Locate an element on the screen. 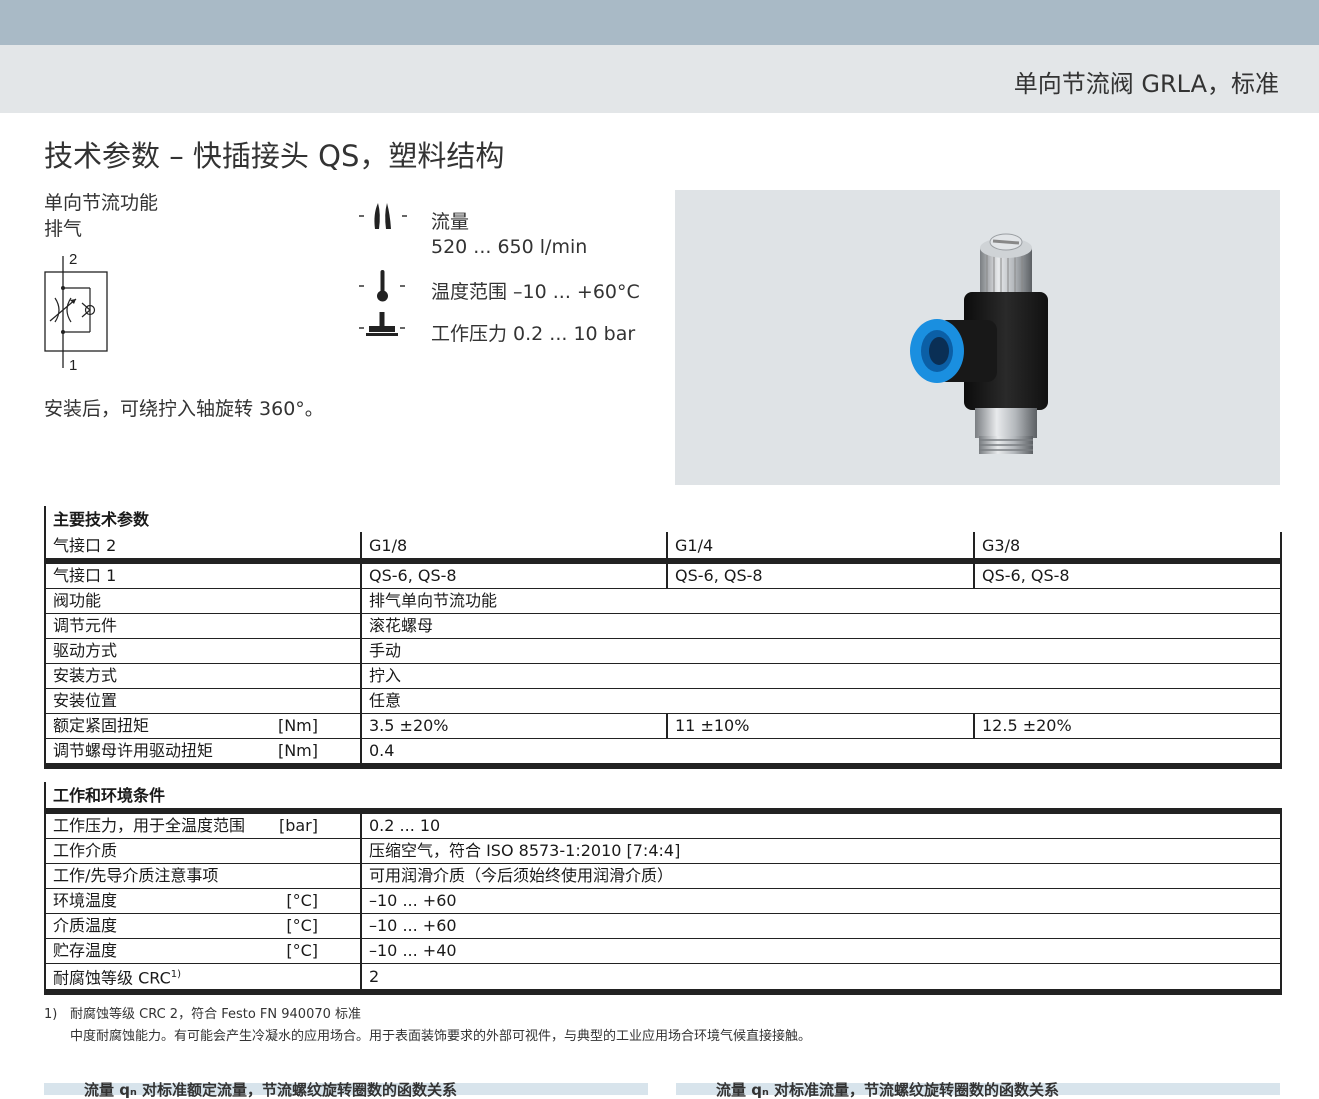 This screenshot has height=1099, width=1319. table-row: 调节元件 滚花螺母 is located at coordinates (663, 626).